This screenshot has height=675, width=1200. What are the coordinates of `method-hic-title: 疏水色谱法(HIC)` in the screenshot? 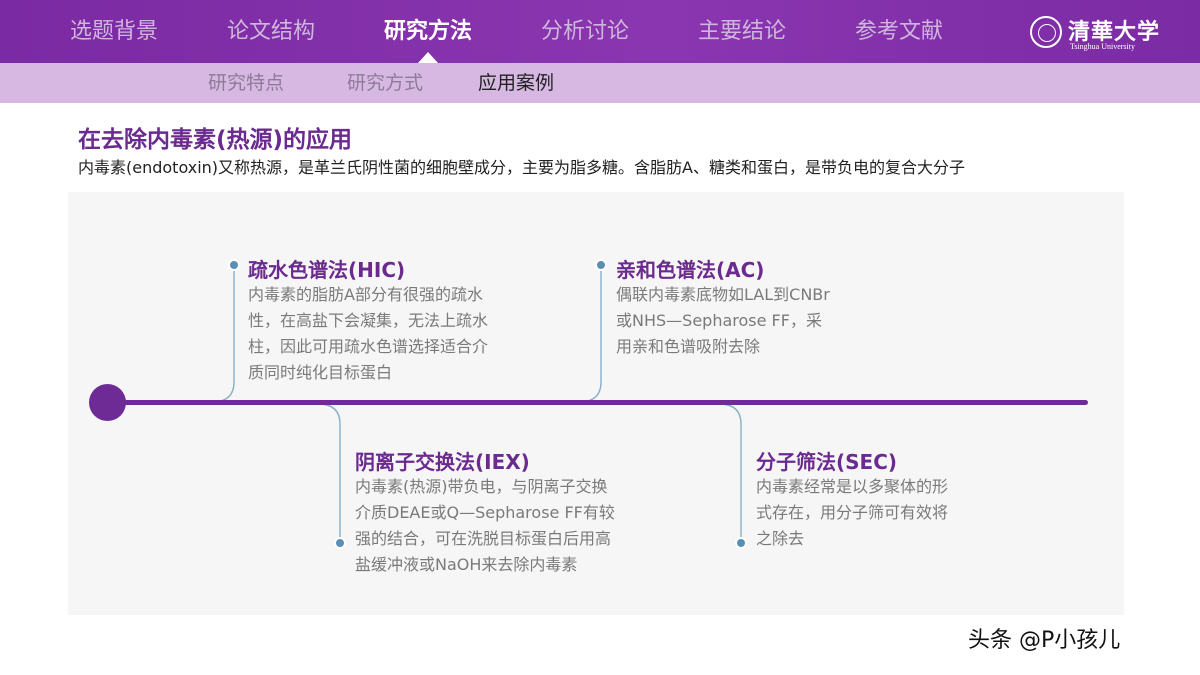 It's located at (327, 270).